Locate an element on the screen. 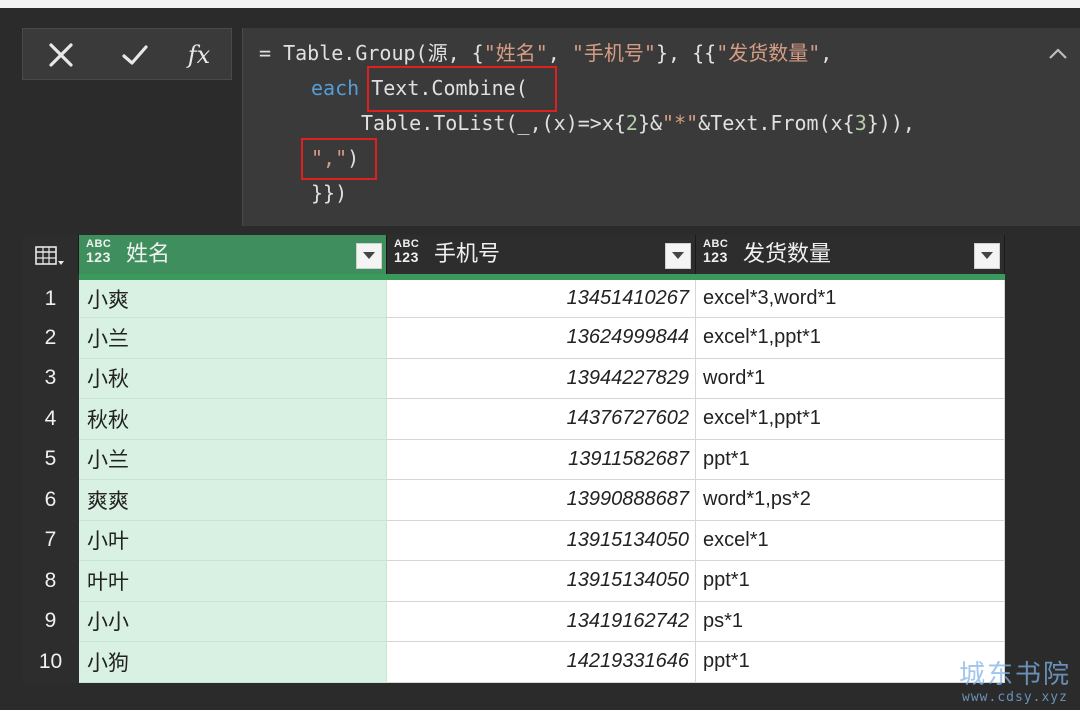 This screenshot has width=1080, height=710. cell-phone: 13451410267 is located at coordinates (541, 297).